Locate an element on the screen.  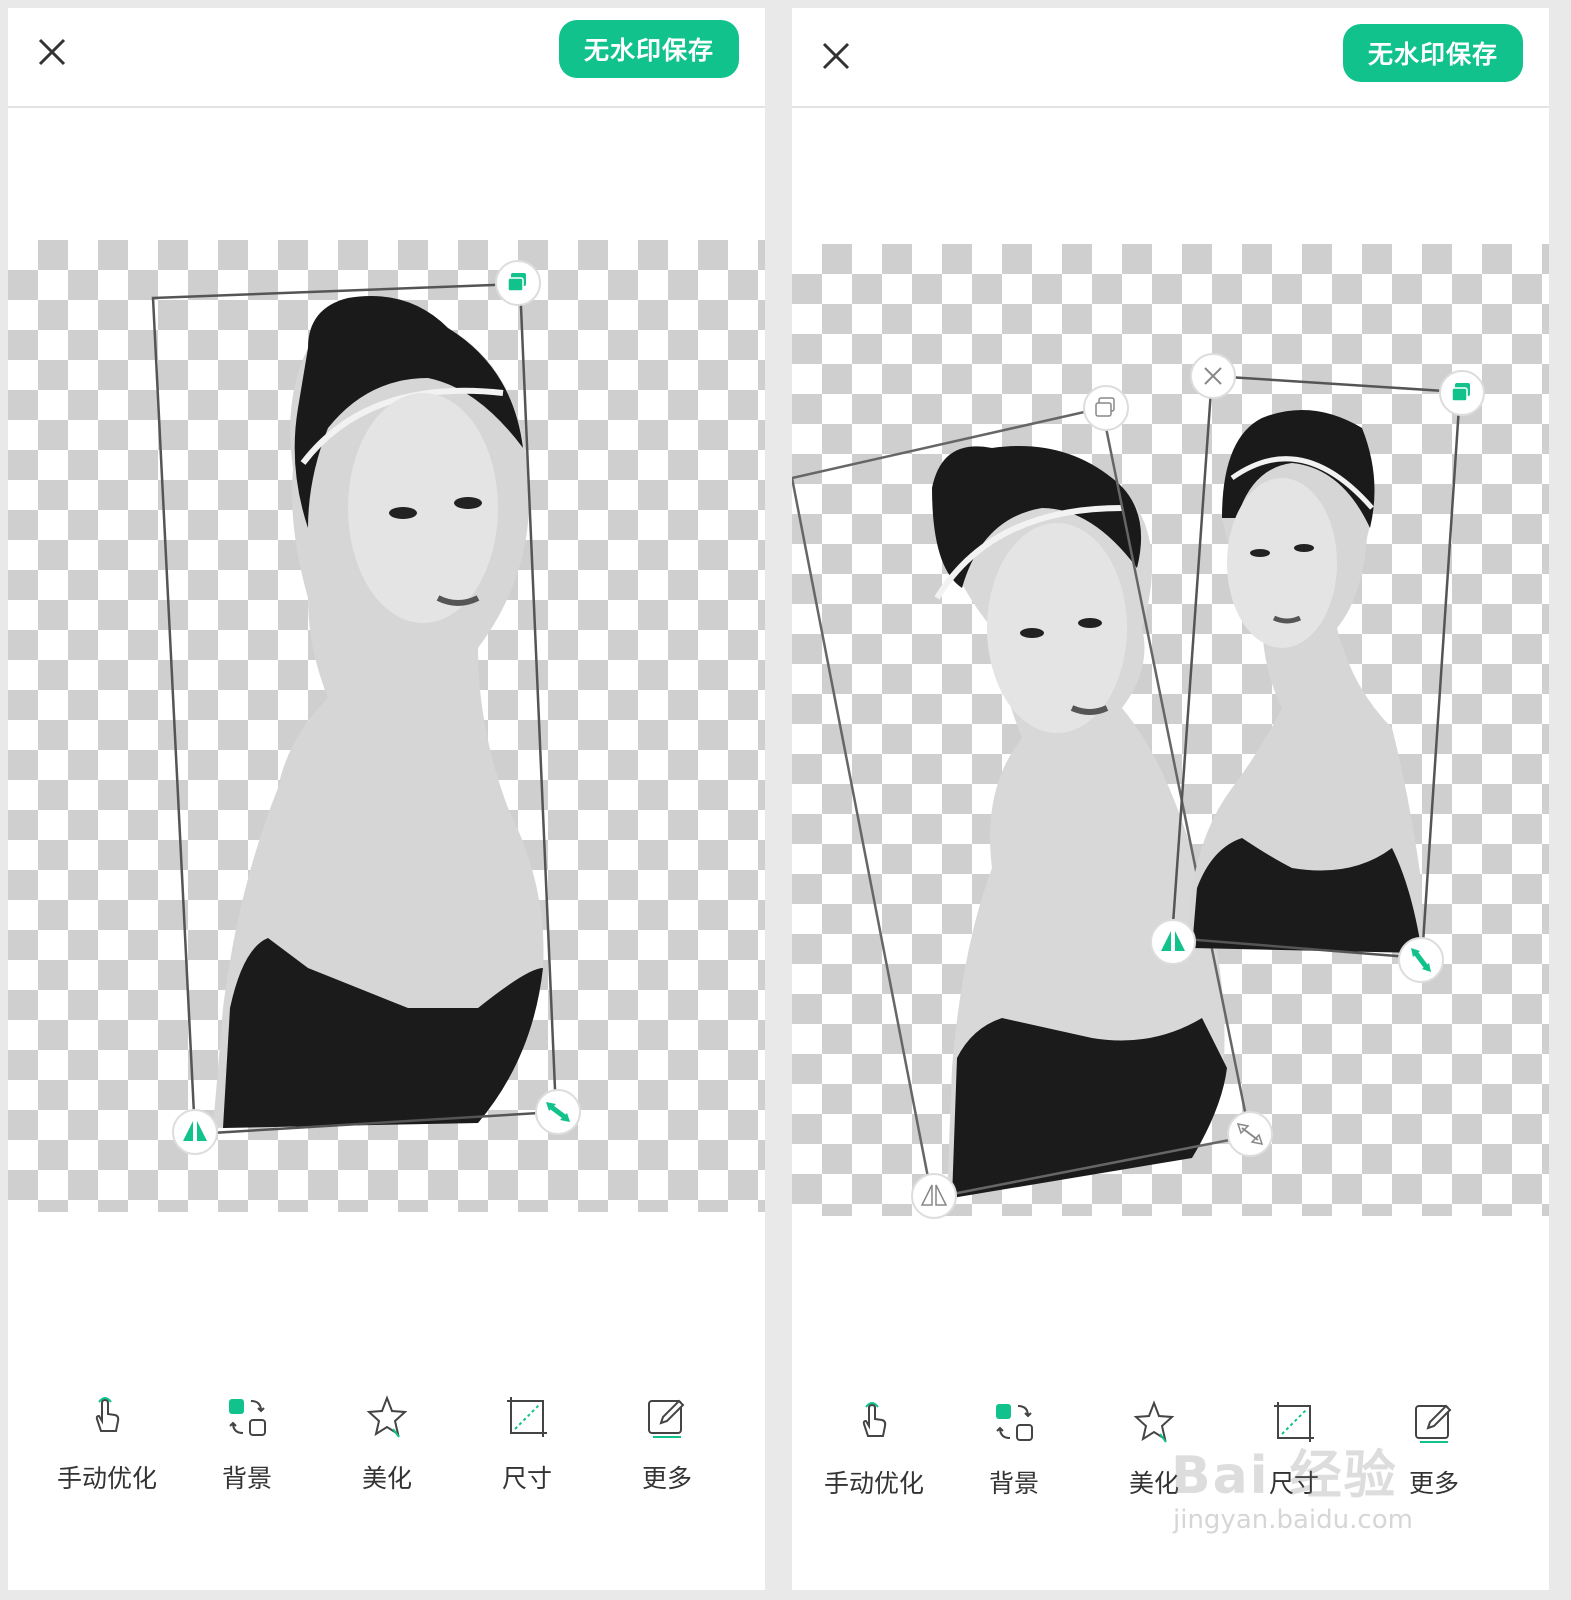
portrait-cutout-copy is located at coordinates (1304, 681).